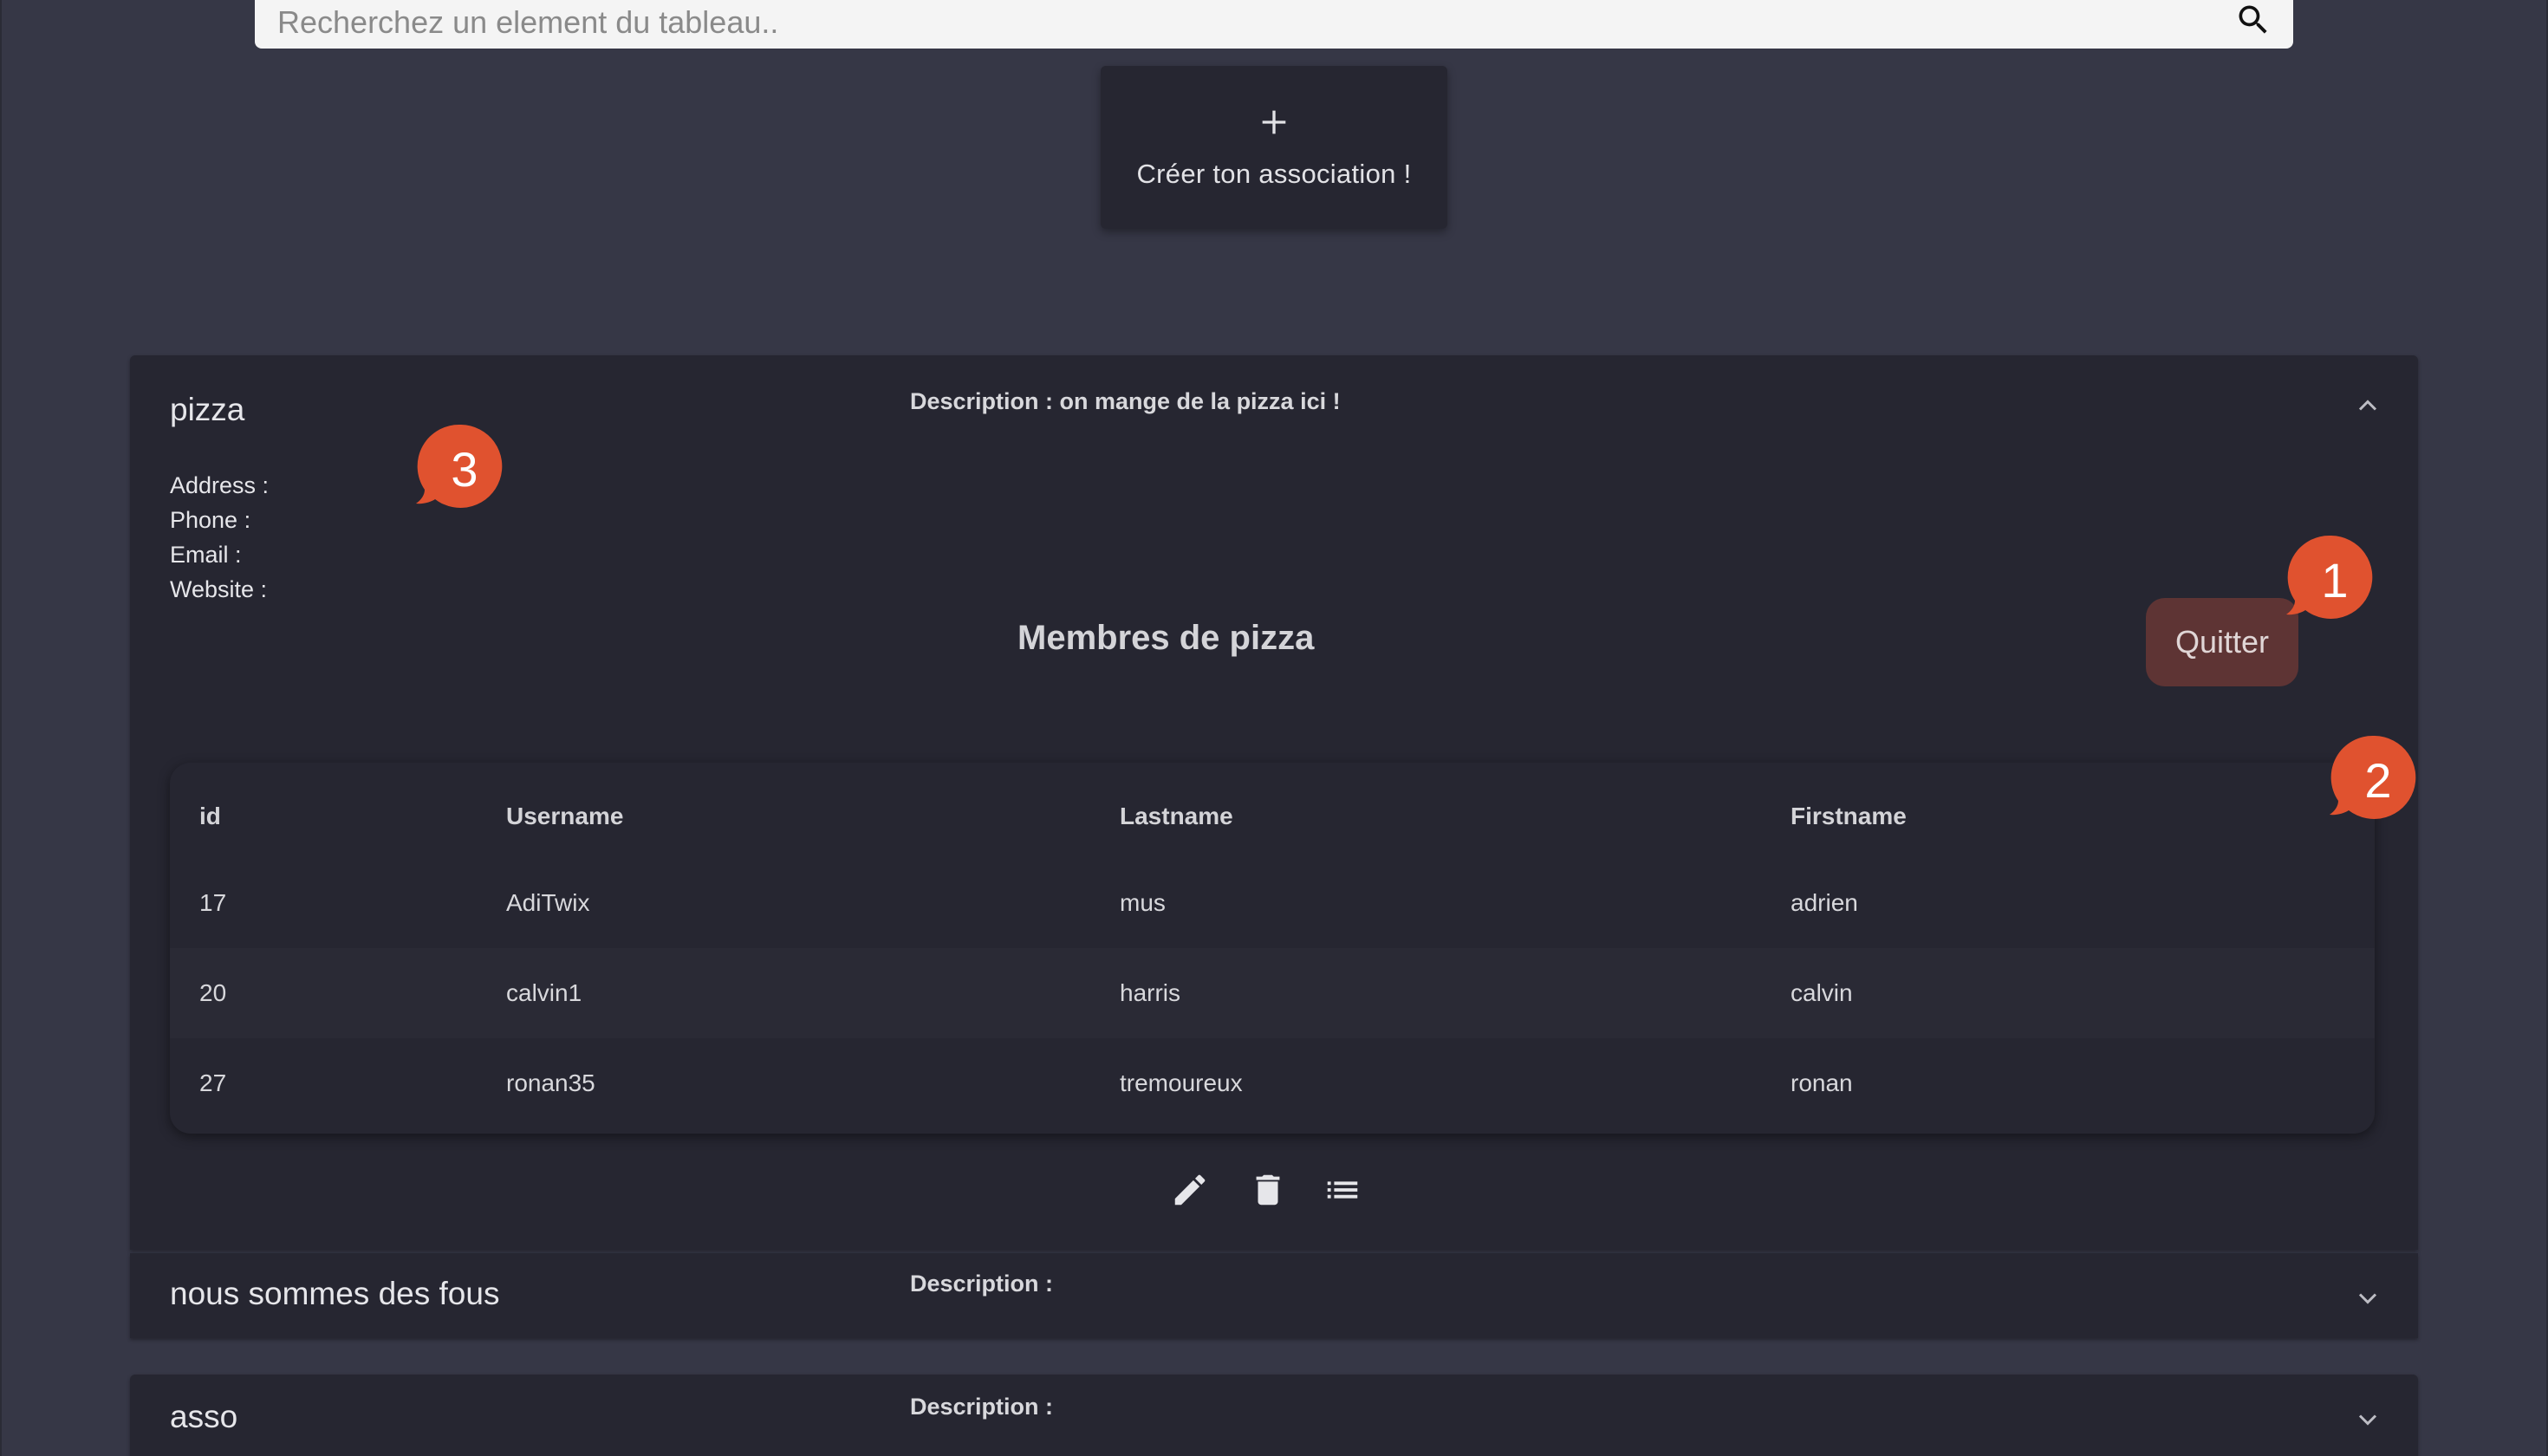 The height and width of the screenshot is (1456, 2548). I want to click on association-panel-asso: asso Description :, so click(1274, 1415).